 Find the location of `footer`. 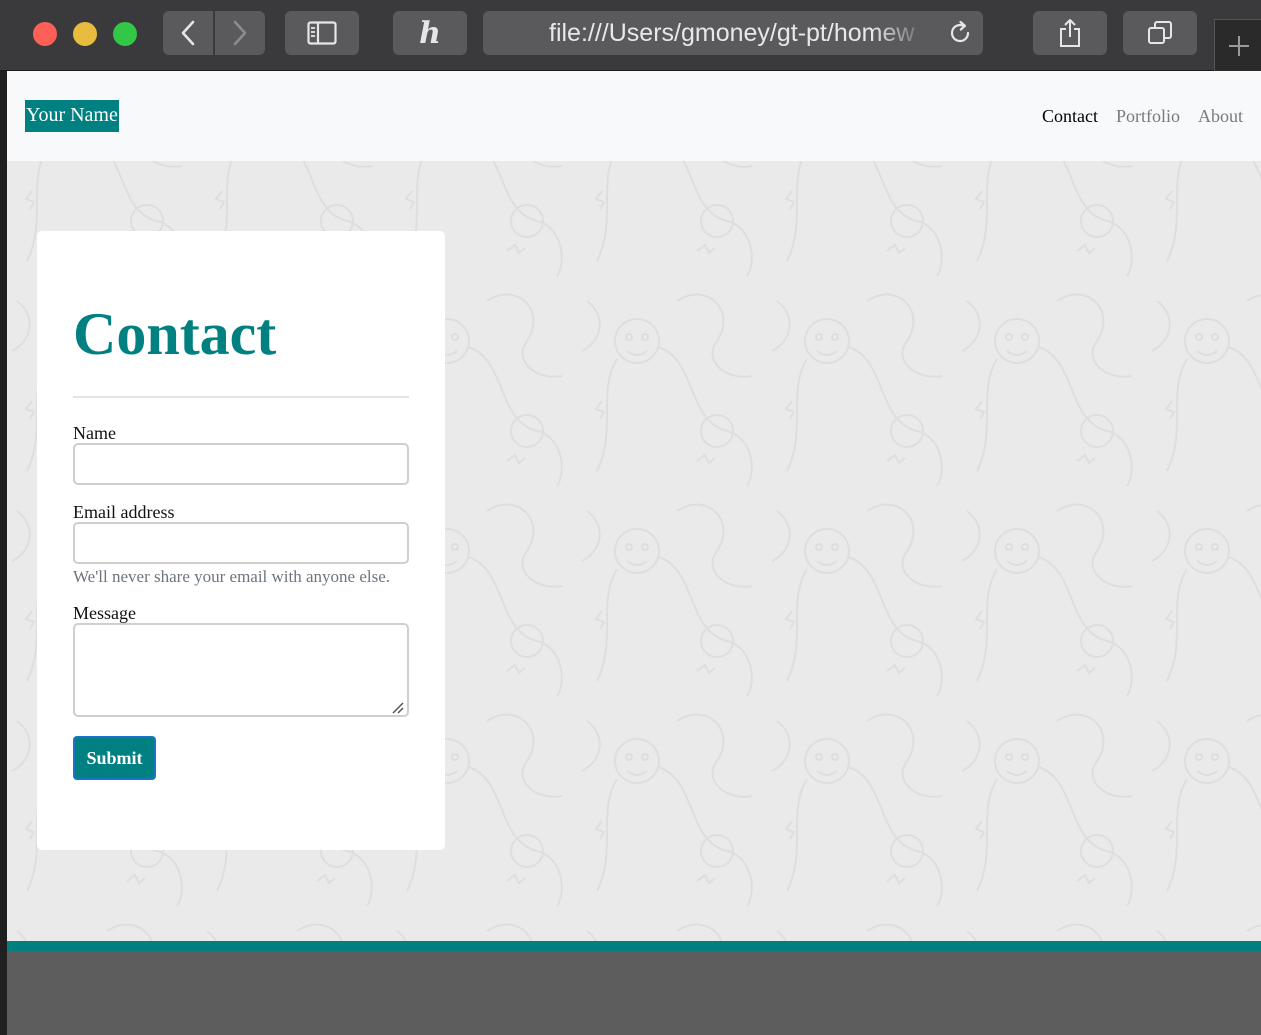

footer is located at coordinates (634, 990).